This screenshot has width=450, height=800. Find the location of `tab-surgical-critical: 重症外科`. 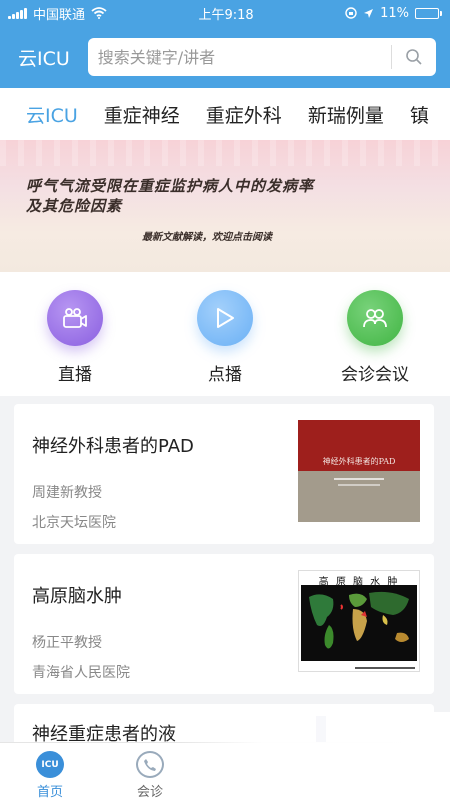

tab-surgical-critical: 重症外科 is located at coordinates (244, 114).